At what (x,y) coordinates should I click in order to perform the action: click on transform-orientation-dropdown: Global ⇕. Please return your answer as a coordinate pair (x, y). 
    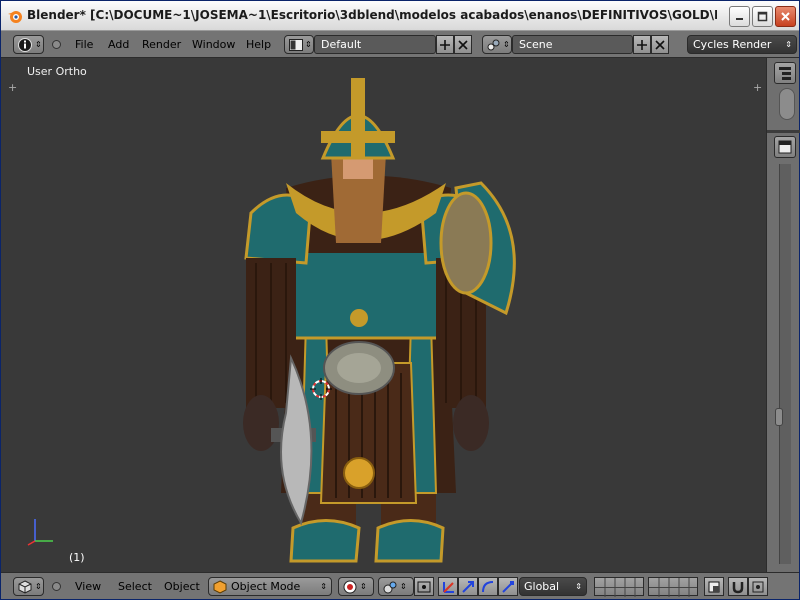
    Looking at the image, I should click on (553, 586).